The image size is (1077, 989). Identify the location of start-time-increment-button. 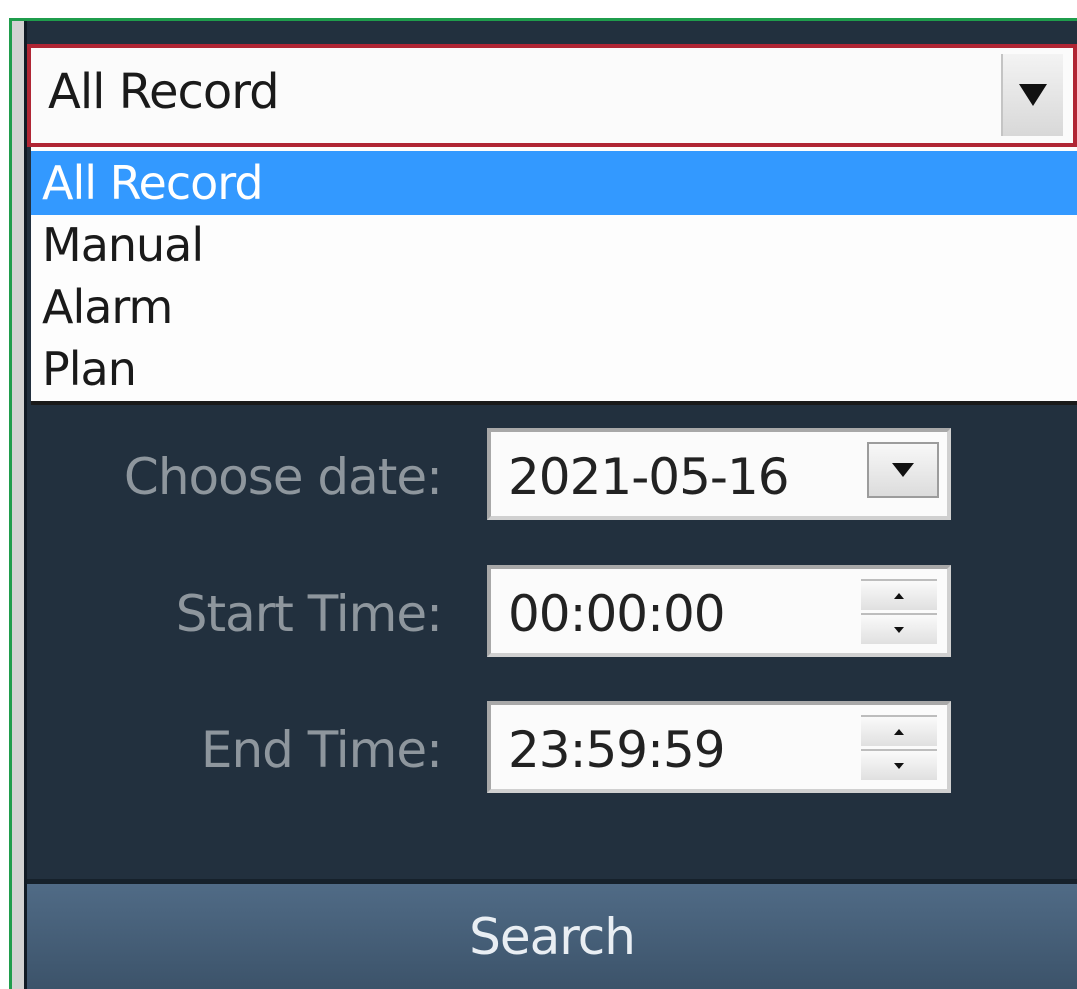
(899, 594).